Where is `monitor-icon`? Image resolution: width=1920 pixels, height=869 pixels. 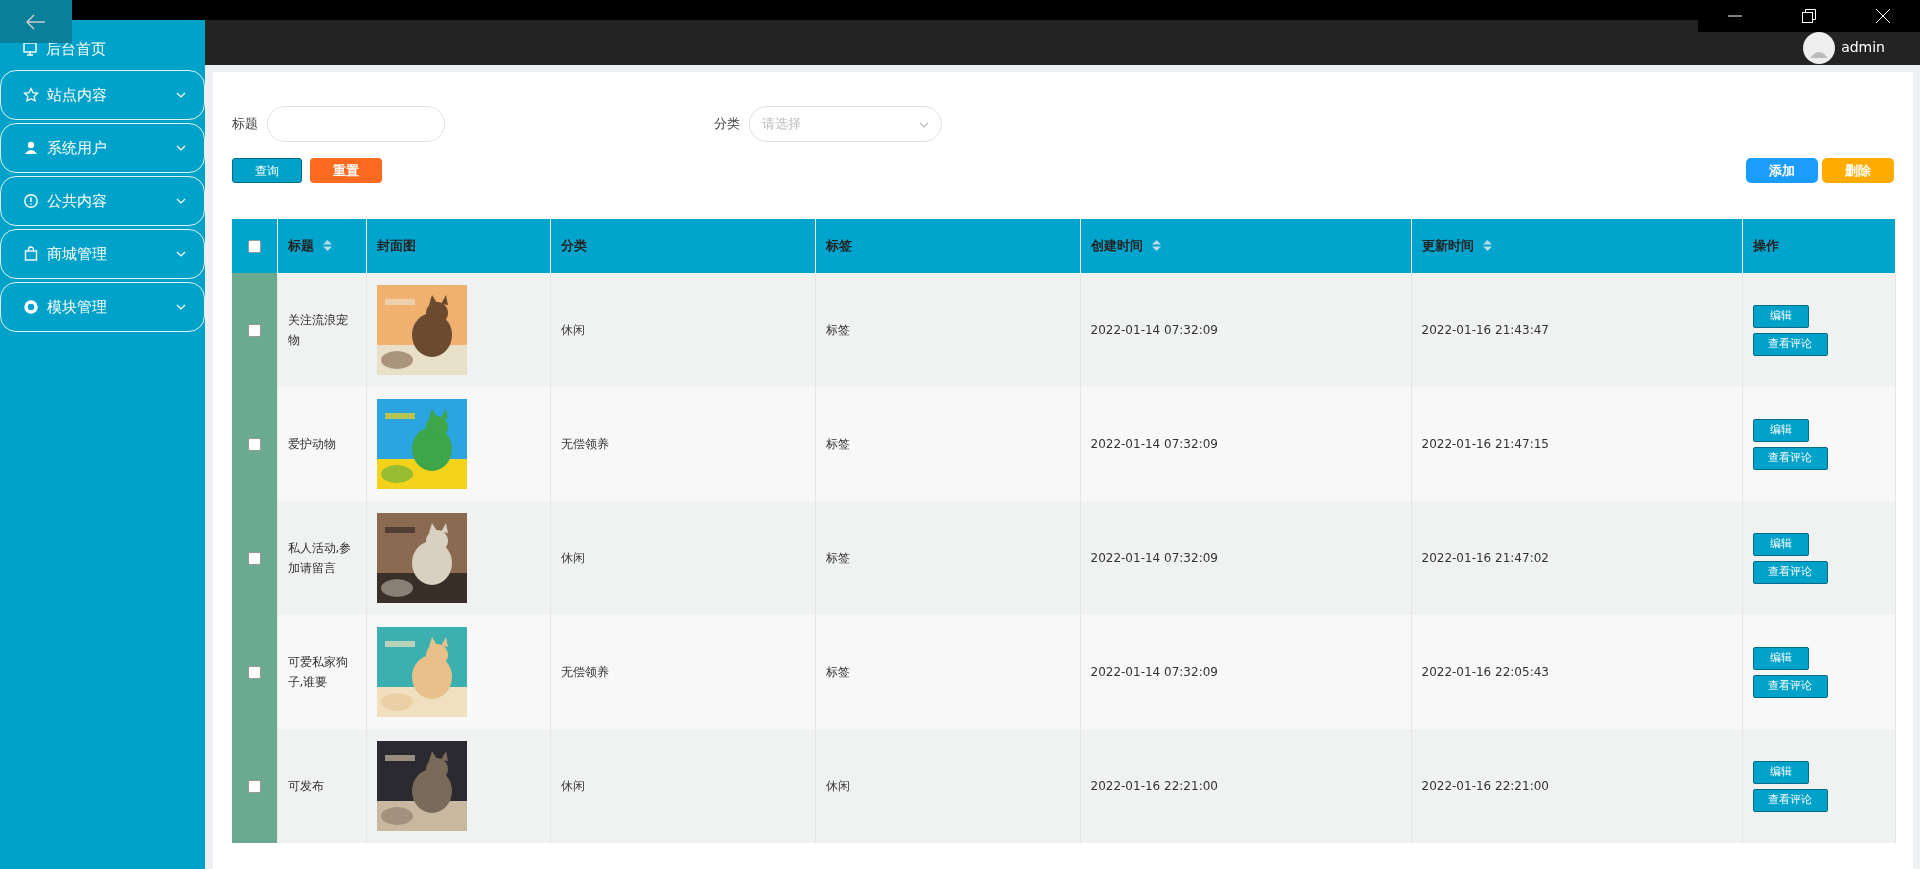 monitor-icon is located at coordinates (30, 49).